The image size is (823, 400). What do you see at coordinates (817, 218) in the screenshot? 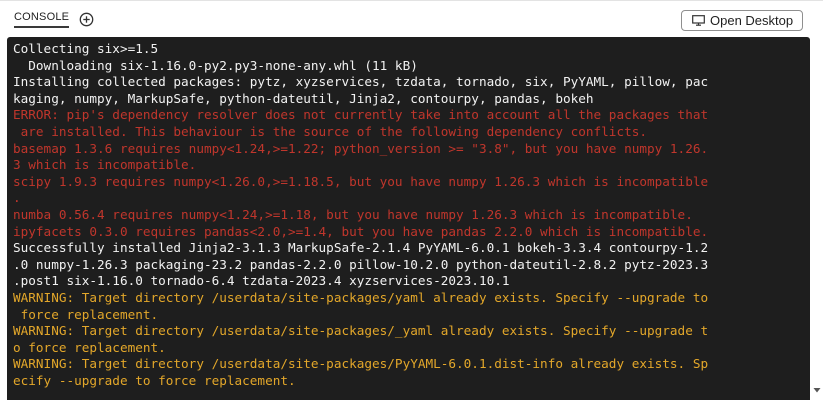
I see `console-scrollbar` at bounding box center [817, 218].